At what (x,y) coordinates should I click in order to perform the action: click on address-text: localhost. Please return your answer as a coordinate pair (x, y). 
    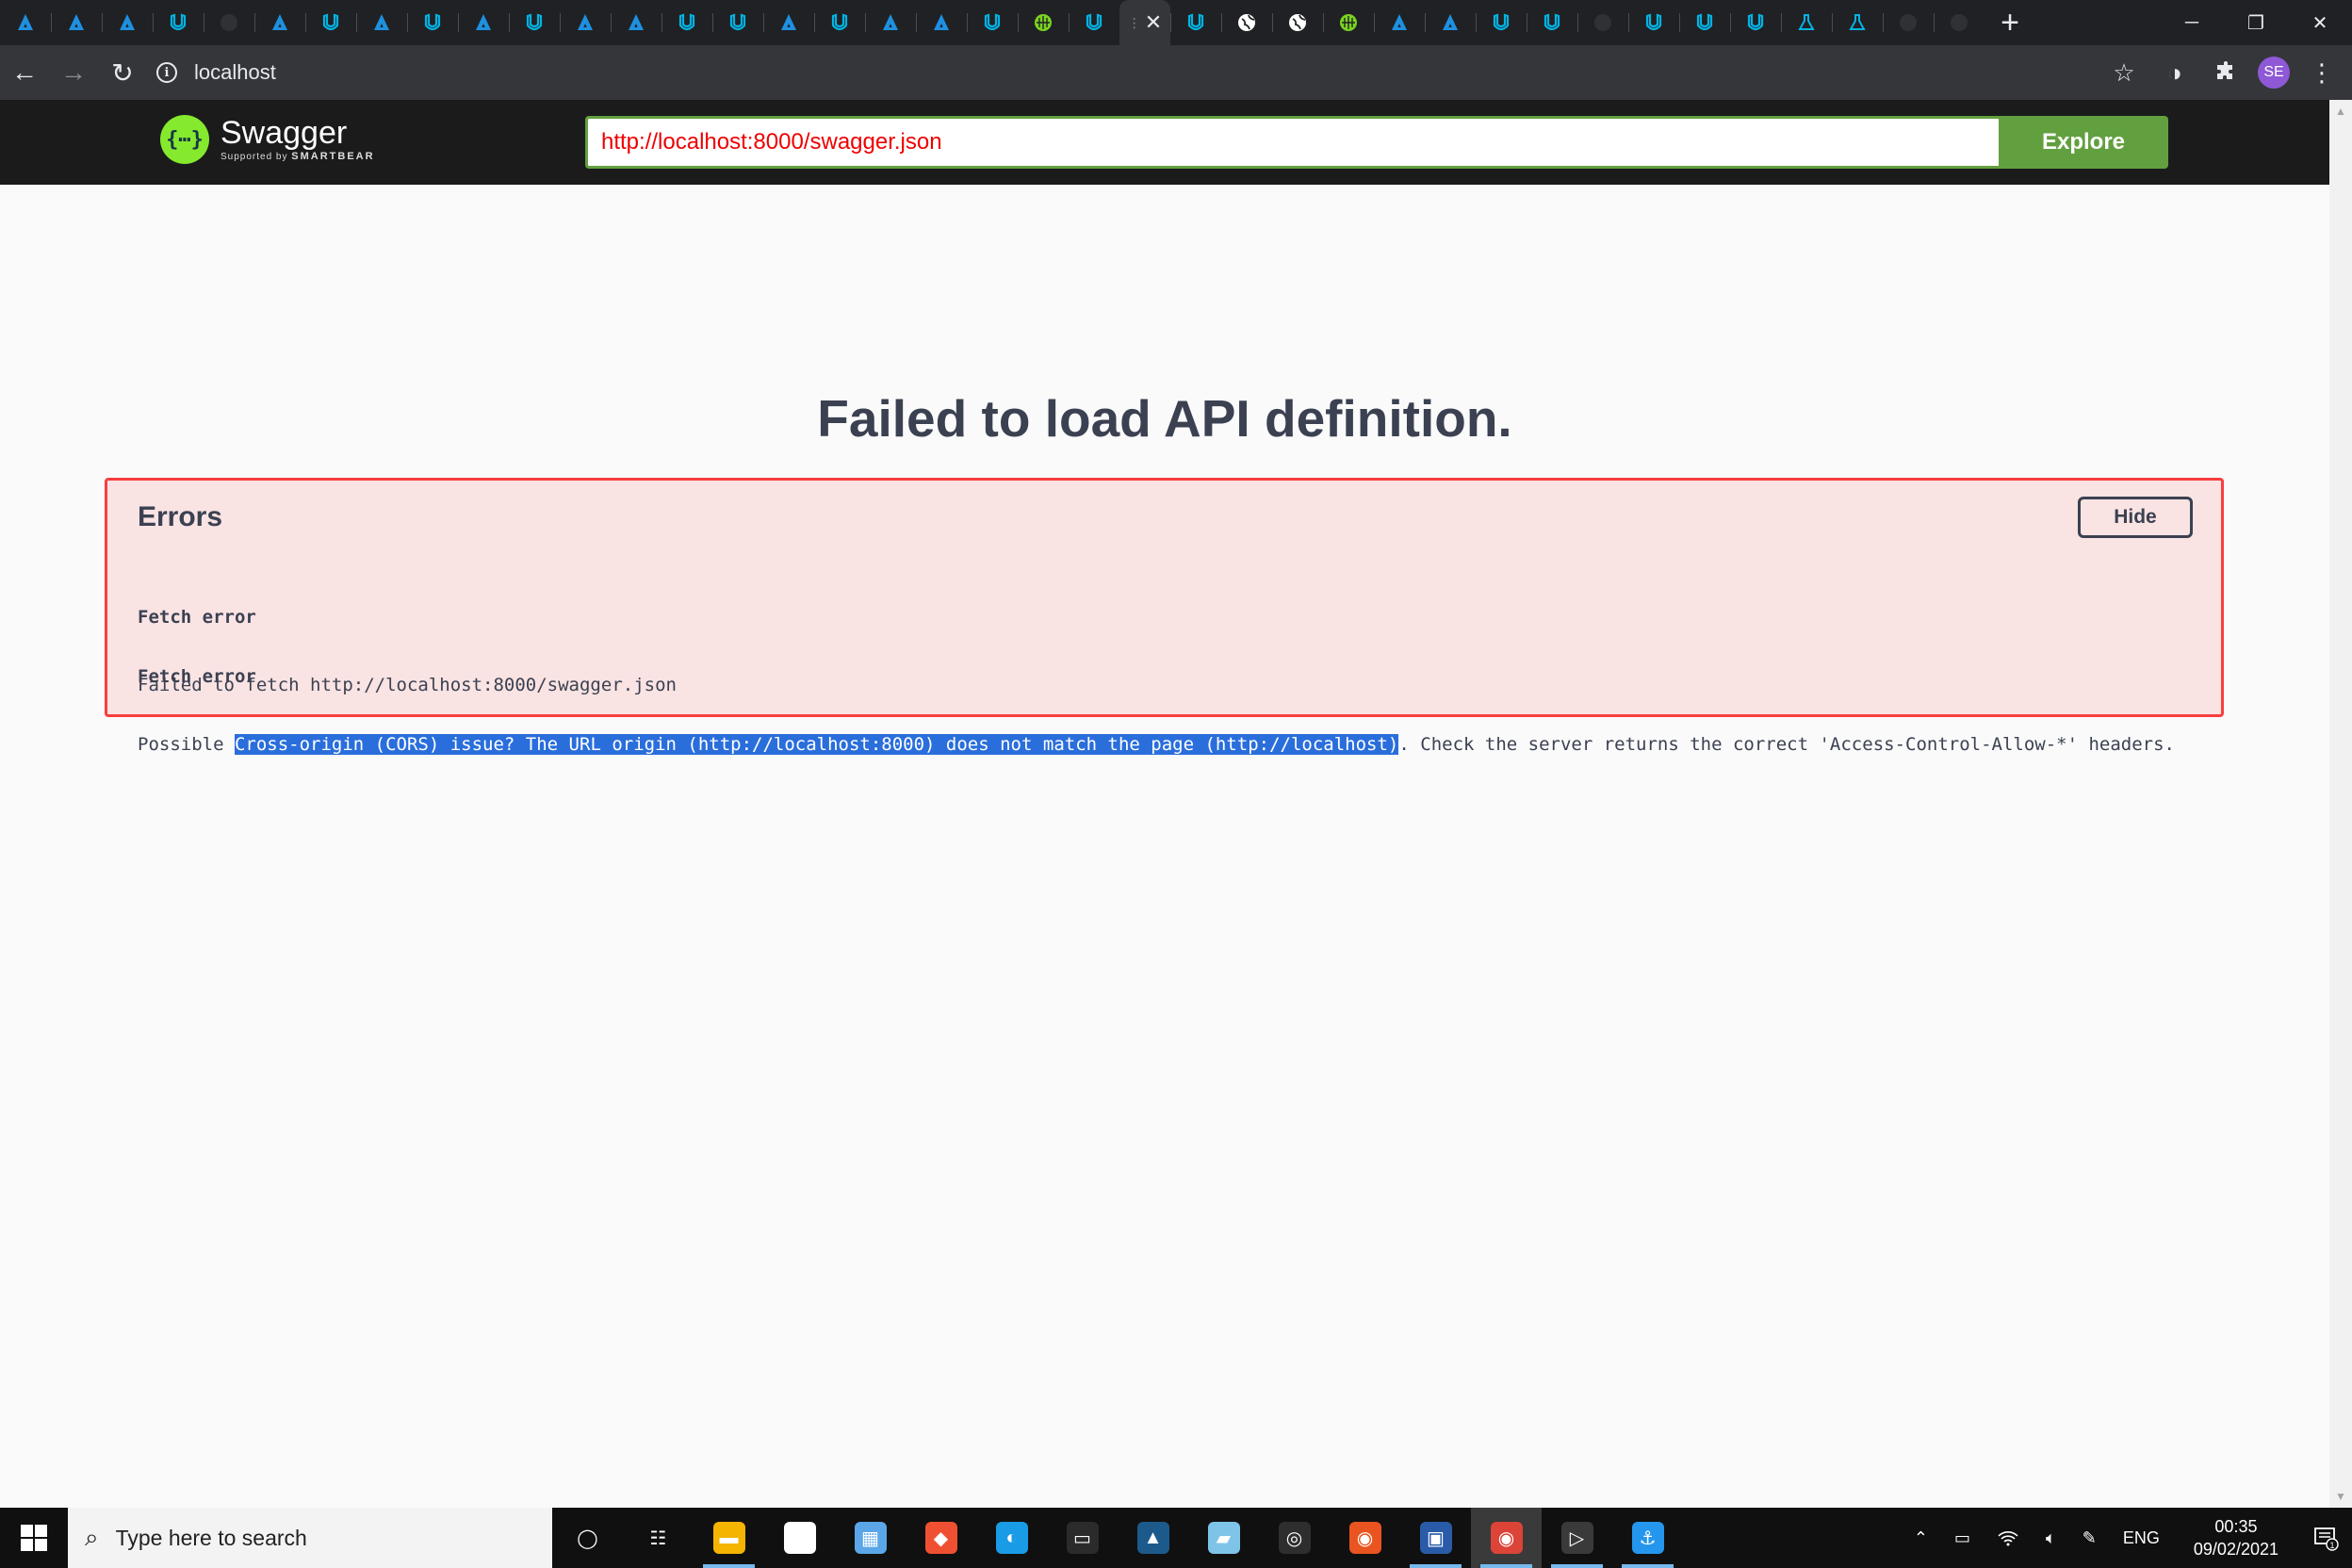
    Looking at the image, I should click on (235, 72).